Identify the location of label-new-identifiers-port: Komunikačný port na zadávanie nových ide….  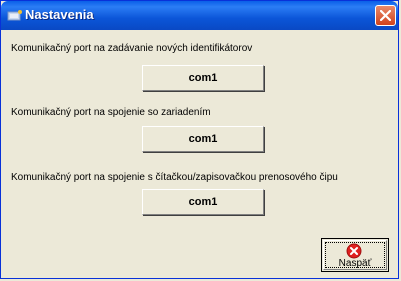
(132, 48).